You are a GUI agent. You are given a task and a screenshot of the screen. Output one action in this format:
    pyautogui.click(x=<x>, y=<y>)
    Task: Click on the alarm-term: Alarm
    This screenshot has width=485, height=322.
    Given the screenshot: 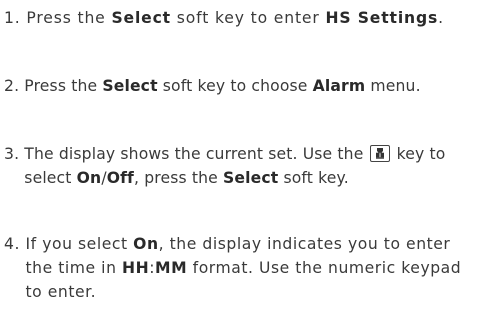 What is the action you would take?
    pyautogui.click(x=339, y=86)
    